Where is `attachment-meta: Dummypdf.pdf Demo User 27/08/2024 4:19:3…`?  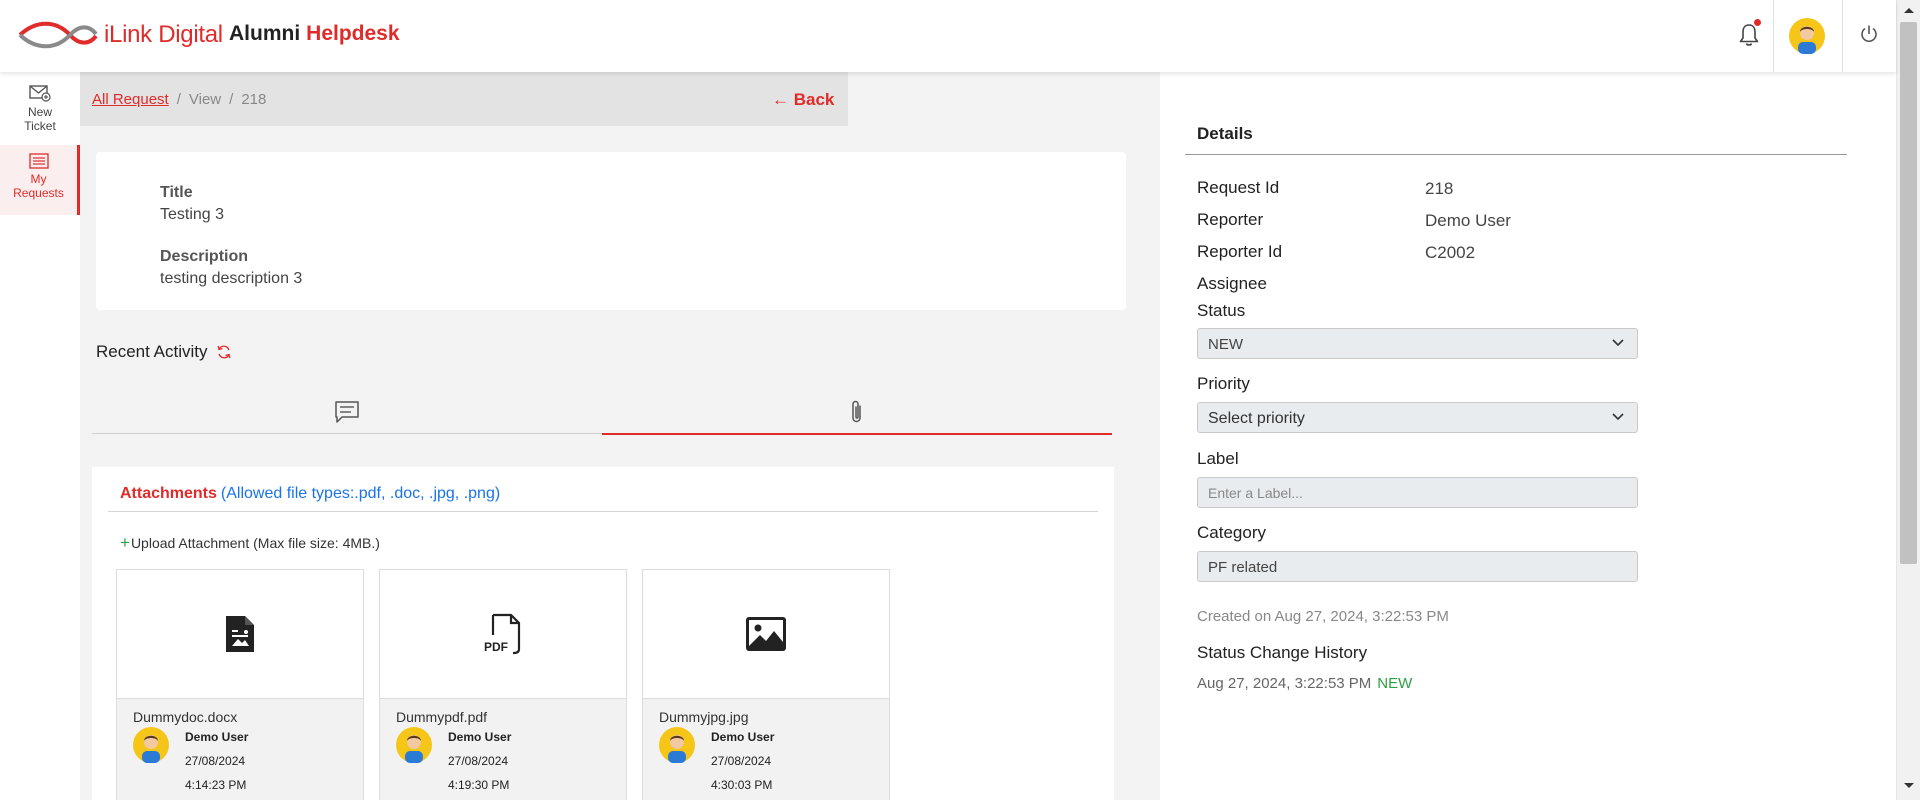 attachment-meta: Dummypdf.pdf Demo User 27/08/2024 4:19:3… is located at coordinates (503, 749).